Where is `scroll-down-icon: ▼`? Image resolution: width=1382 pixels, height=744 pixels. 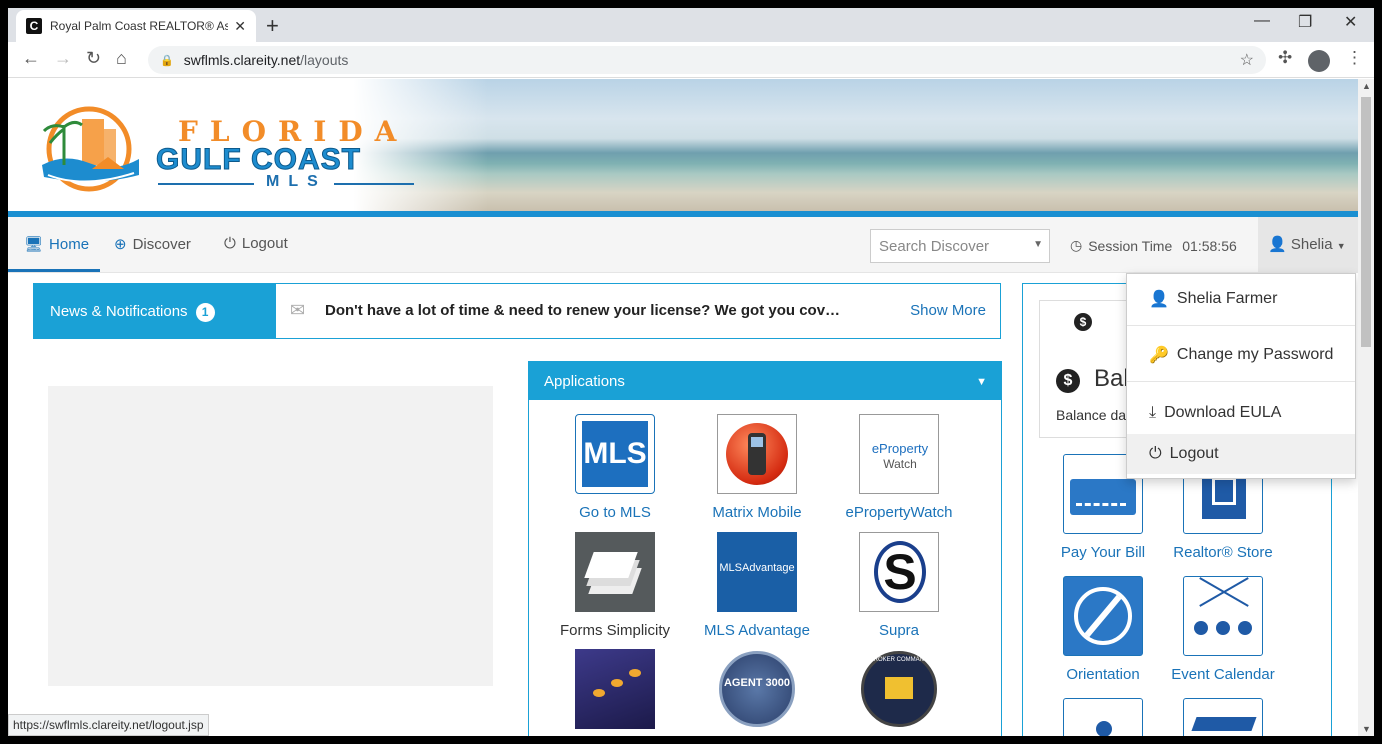 scroll-down-icon: ▼ is located at coordinates (1366, 729).